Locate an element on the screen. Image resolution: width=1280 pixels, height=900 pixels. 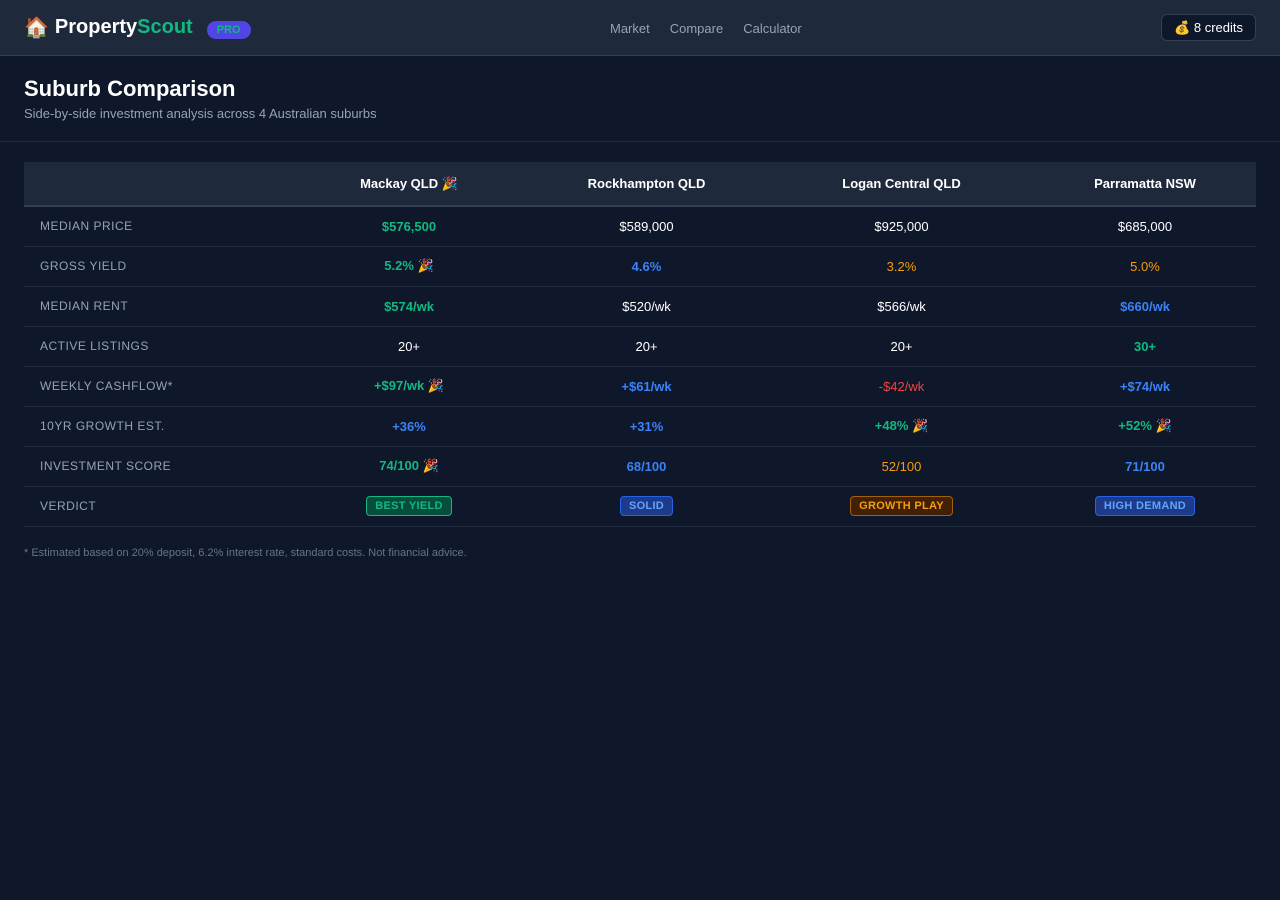
brand-name-part1: Property is located at coordinates (96, 27).